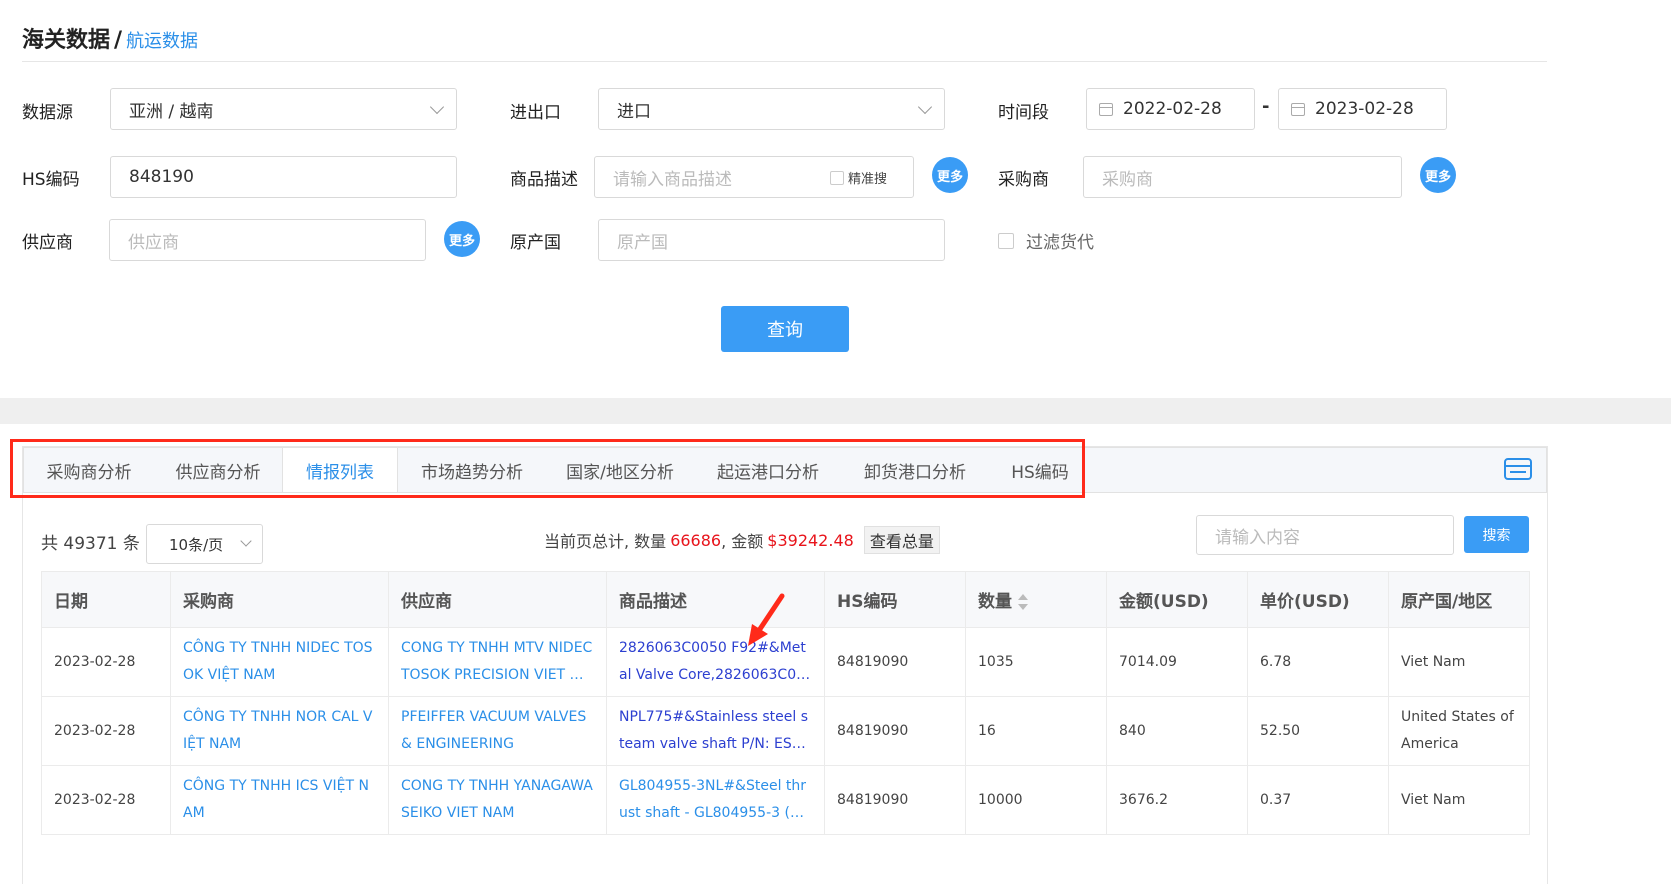  I want to click on breadcrumb: 海关数据 / 航运数据, so click(110, 38).